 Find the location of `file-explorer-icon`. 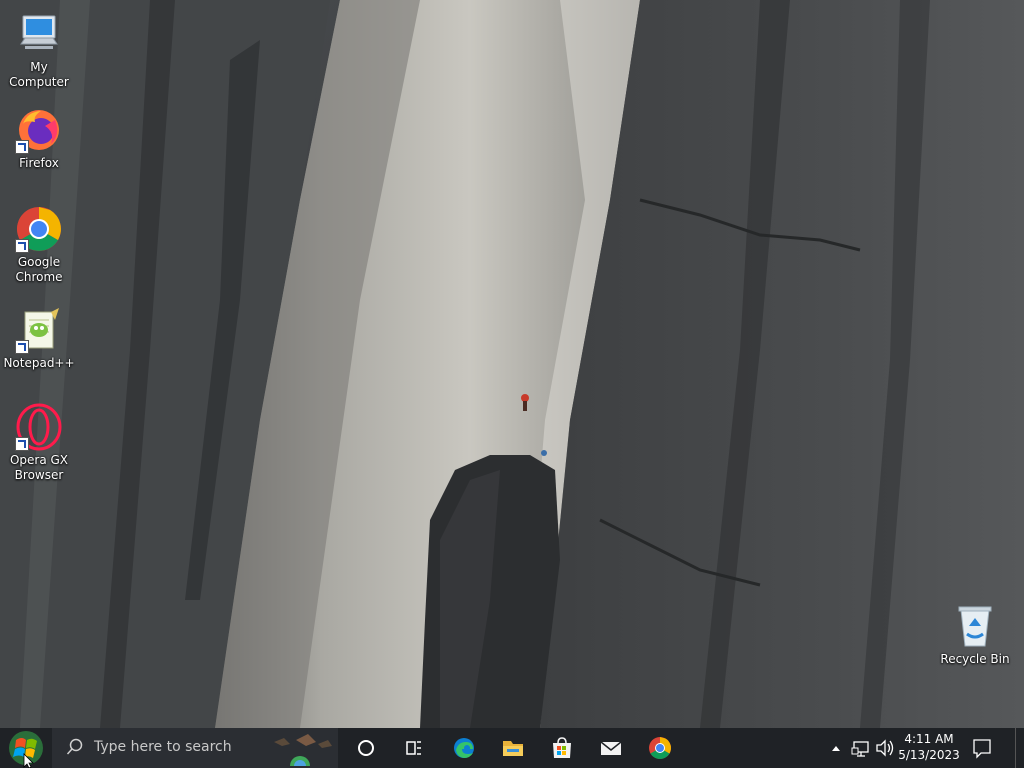

file-explorer-icon is located at coordinates (513, 748).